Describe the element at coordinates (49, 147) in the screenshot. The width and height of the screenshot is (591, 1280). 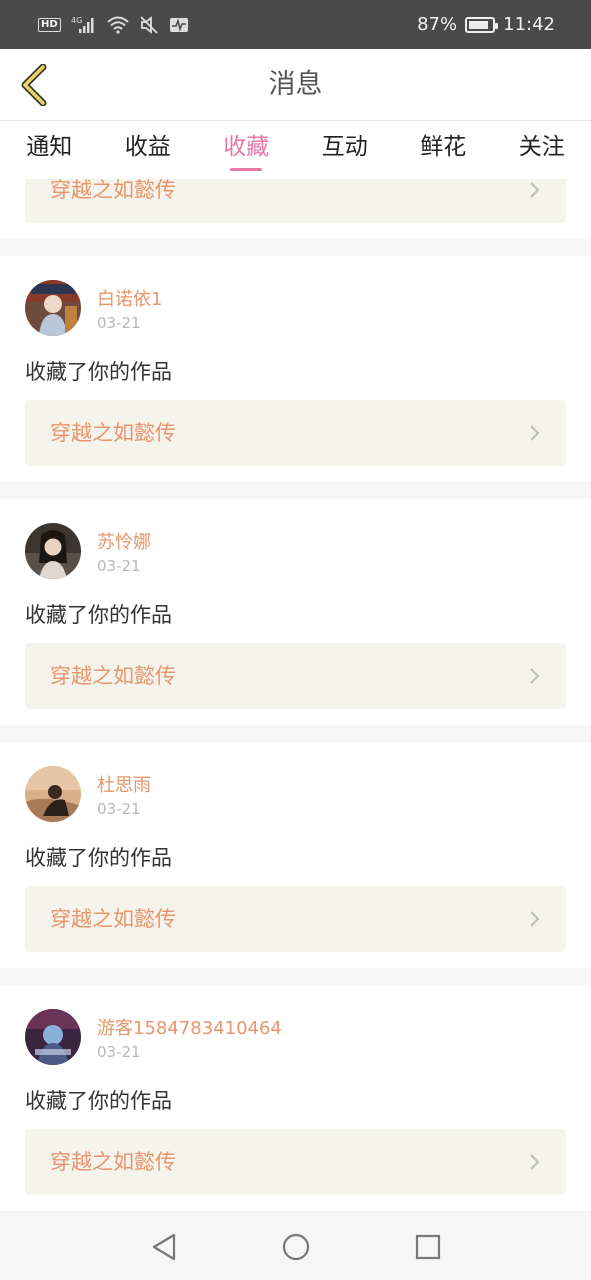
I see `tab-label: 通知` at that location.